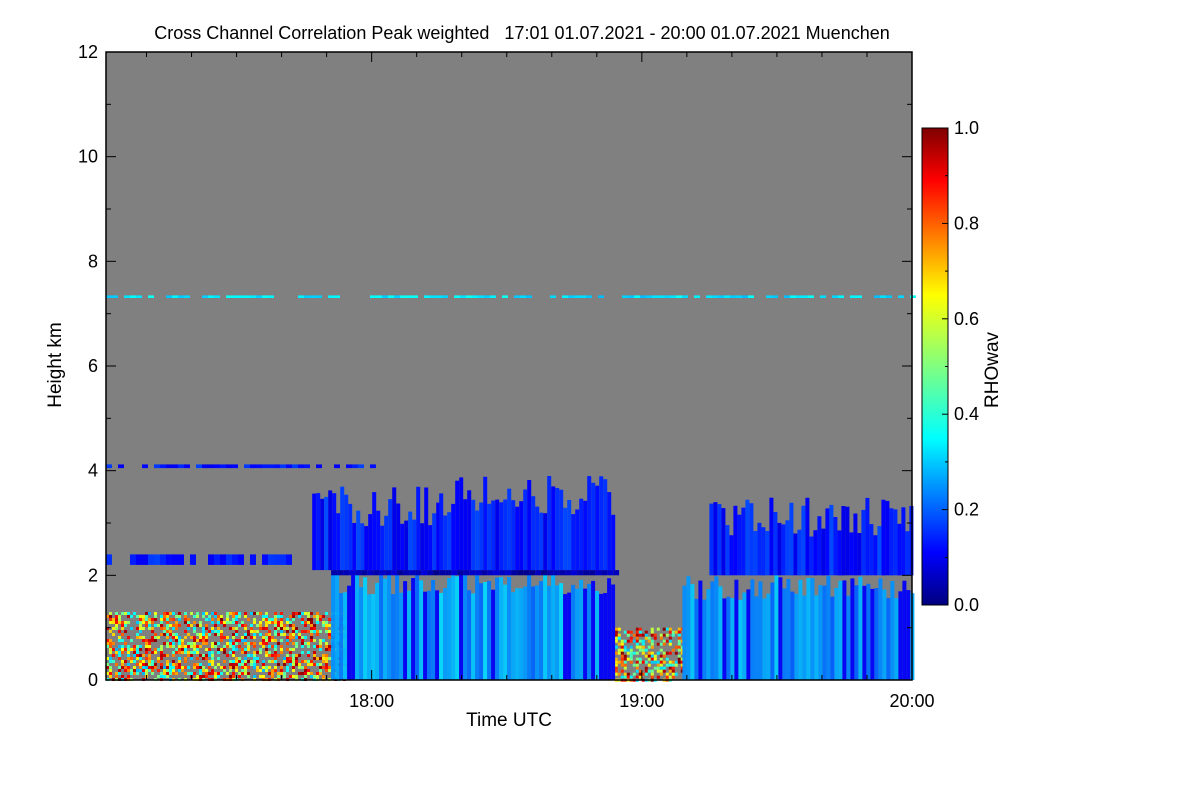  What do you see at coordinates (371, 701) in the screenshot?
I see `x-tick-label: 18:00` at bounding box center [371, 701].